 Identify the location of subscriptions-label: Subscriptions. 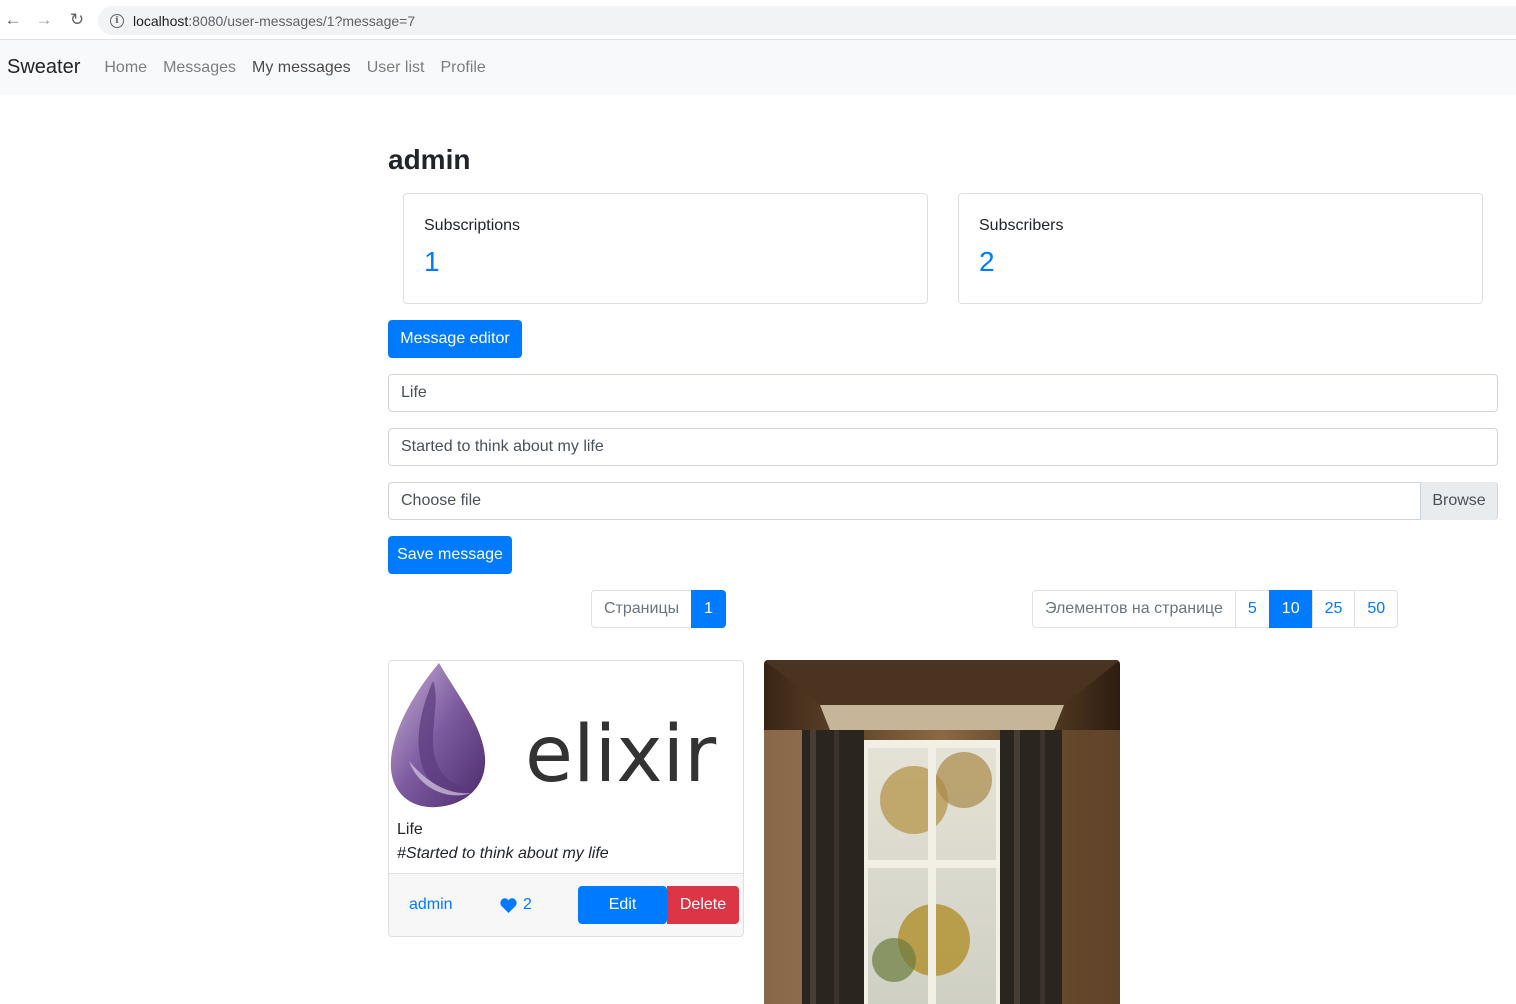
(472, 225).